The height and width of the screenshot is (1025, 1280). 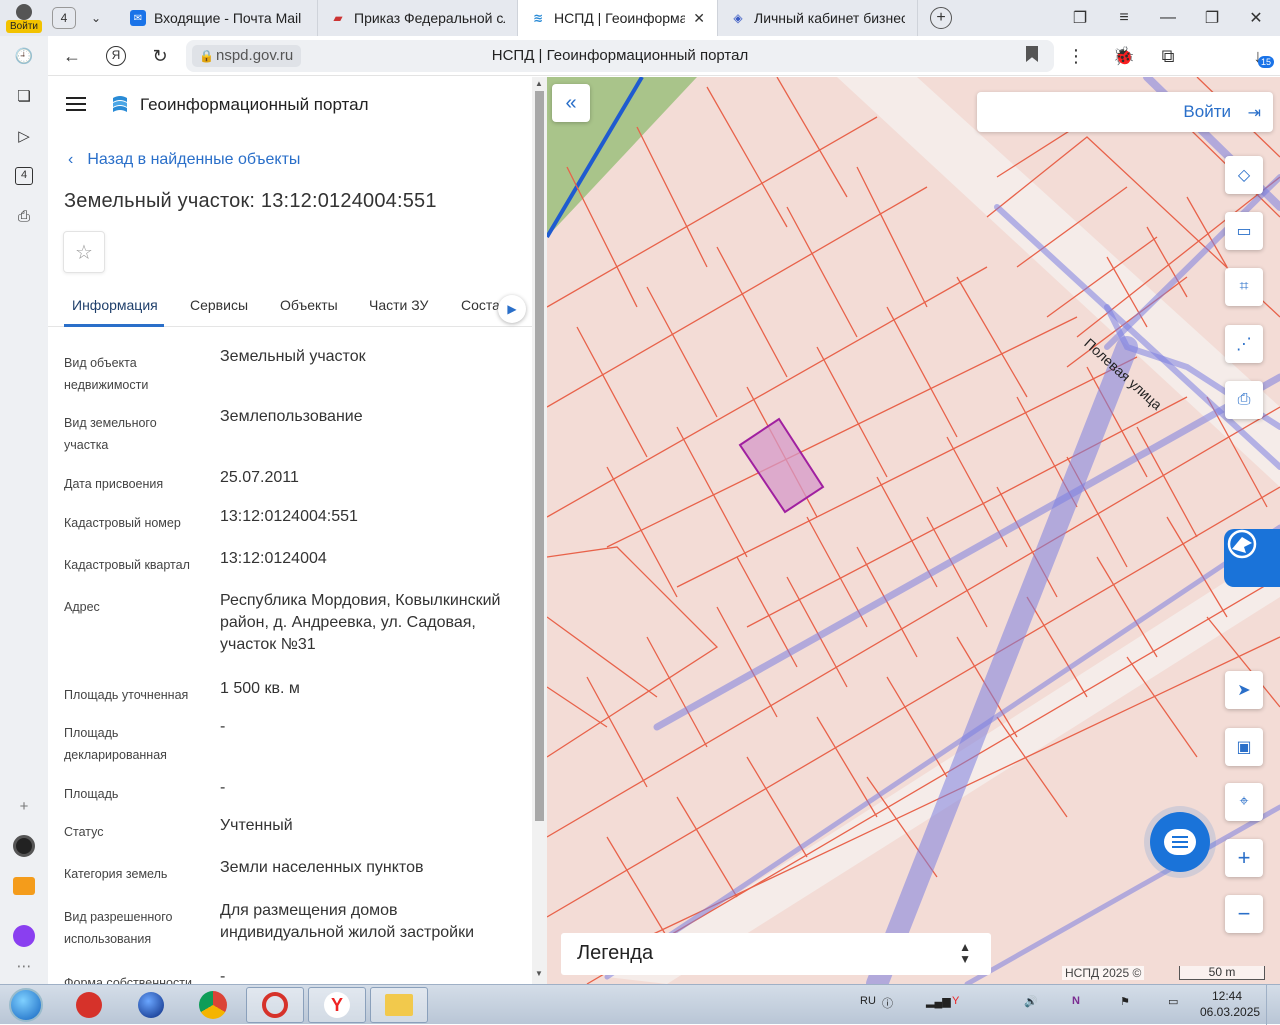 I want to click on rosreestr-logo-icon, so click(x=1242, y=544).